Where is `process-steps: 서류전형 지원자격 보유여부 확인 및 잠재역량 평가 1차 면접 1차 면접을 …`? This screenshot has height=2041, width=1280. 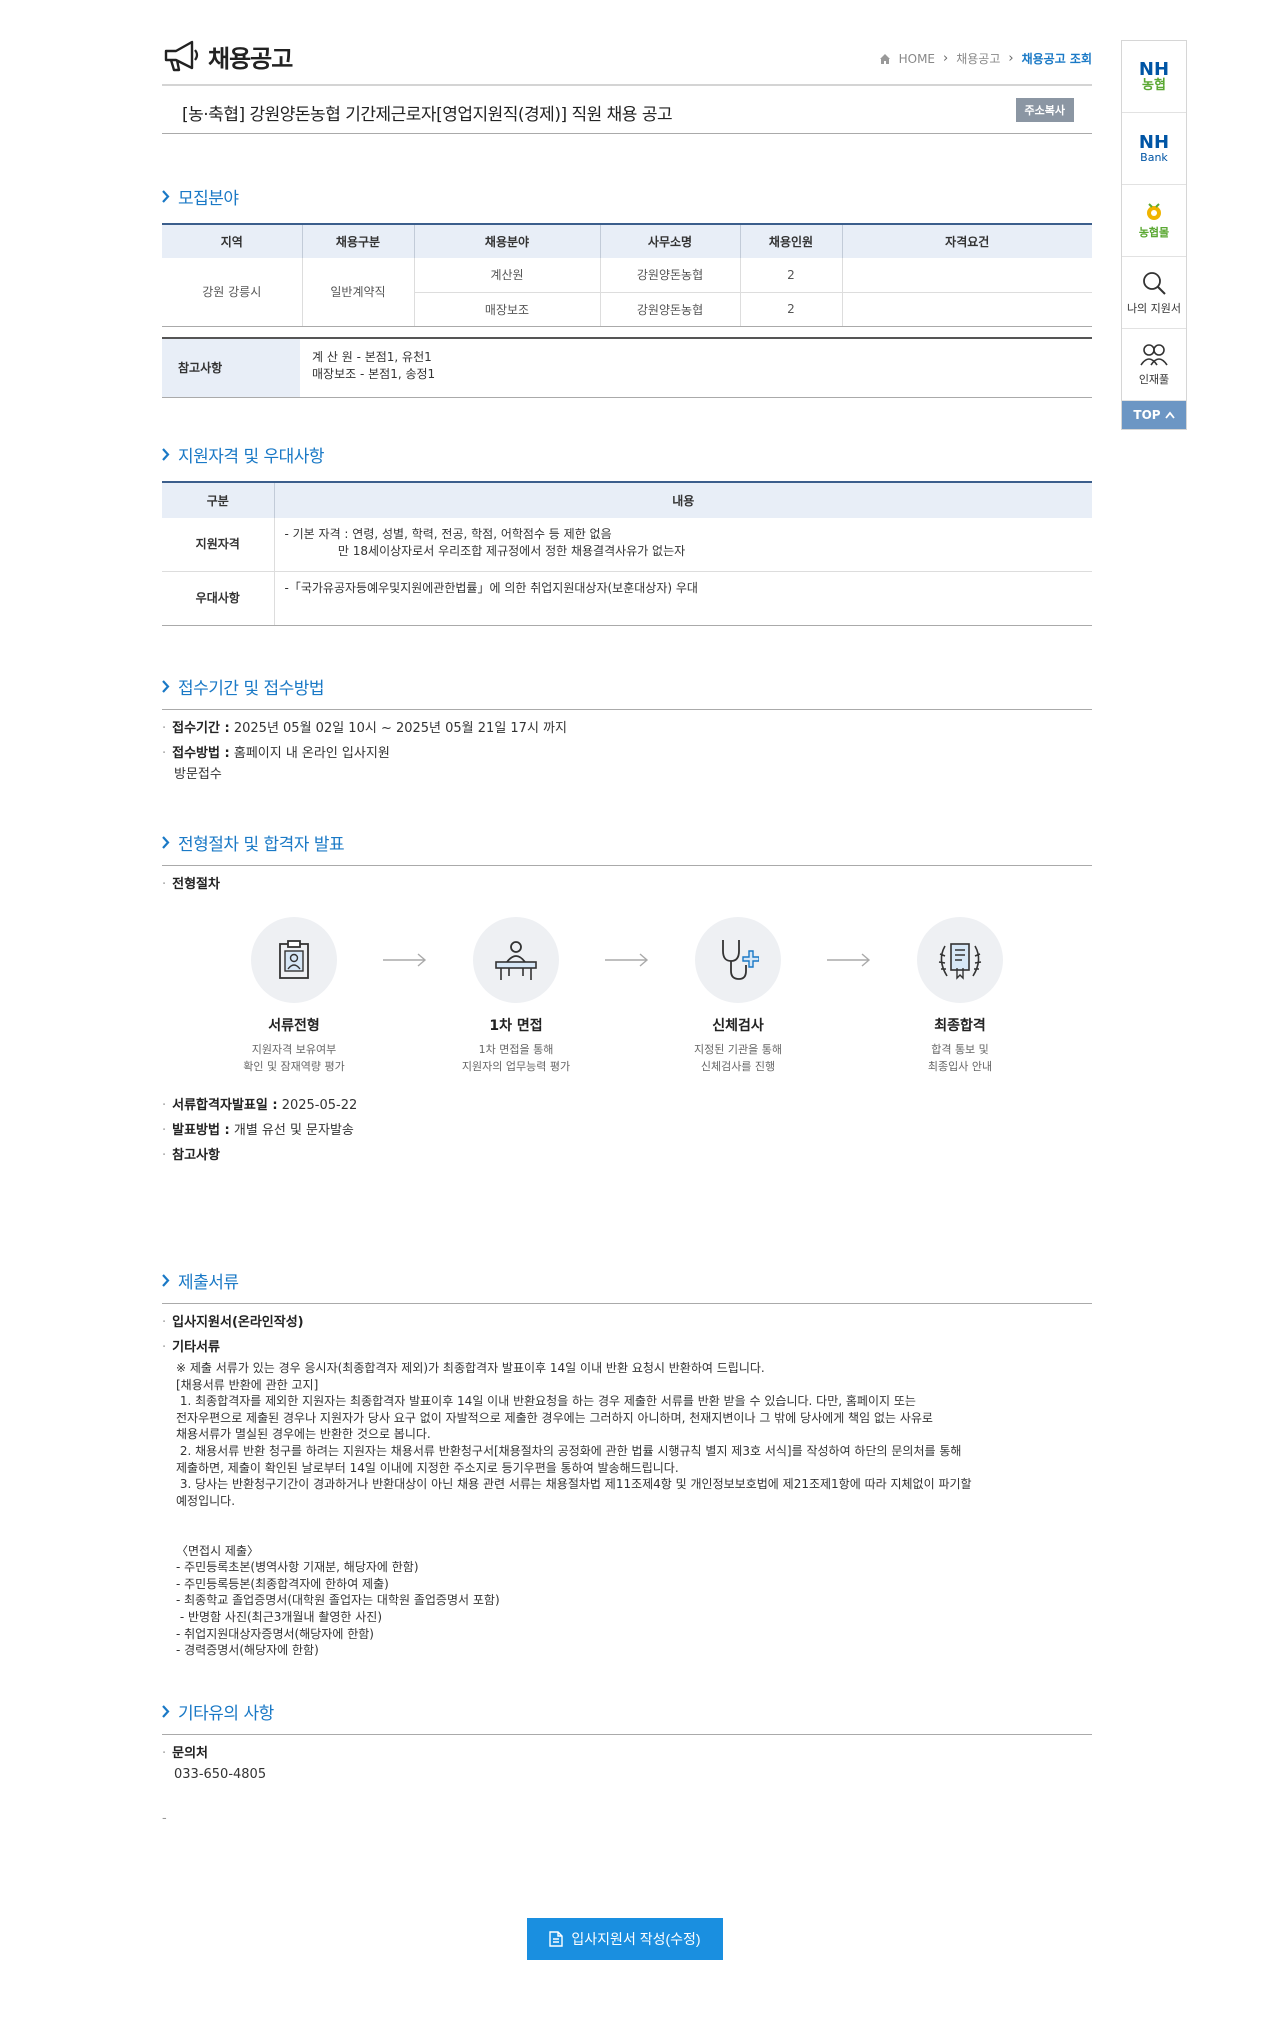 process-steps: 서류전형 지원자격 보유여부 확인 및 잠재역량 평가 1차 면접 1차 면접을 … is located at coordinates (627, 996).